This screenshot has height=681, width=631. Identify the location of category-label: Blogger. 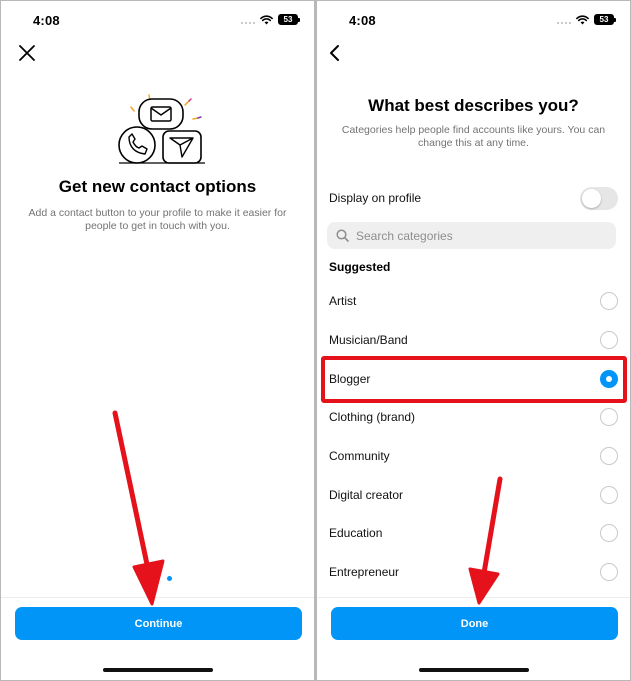
(350, 378).